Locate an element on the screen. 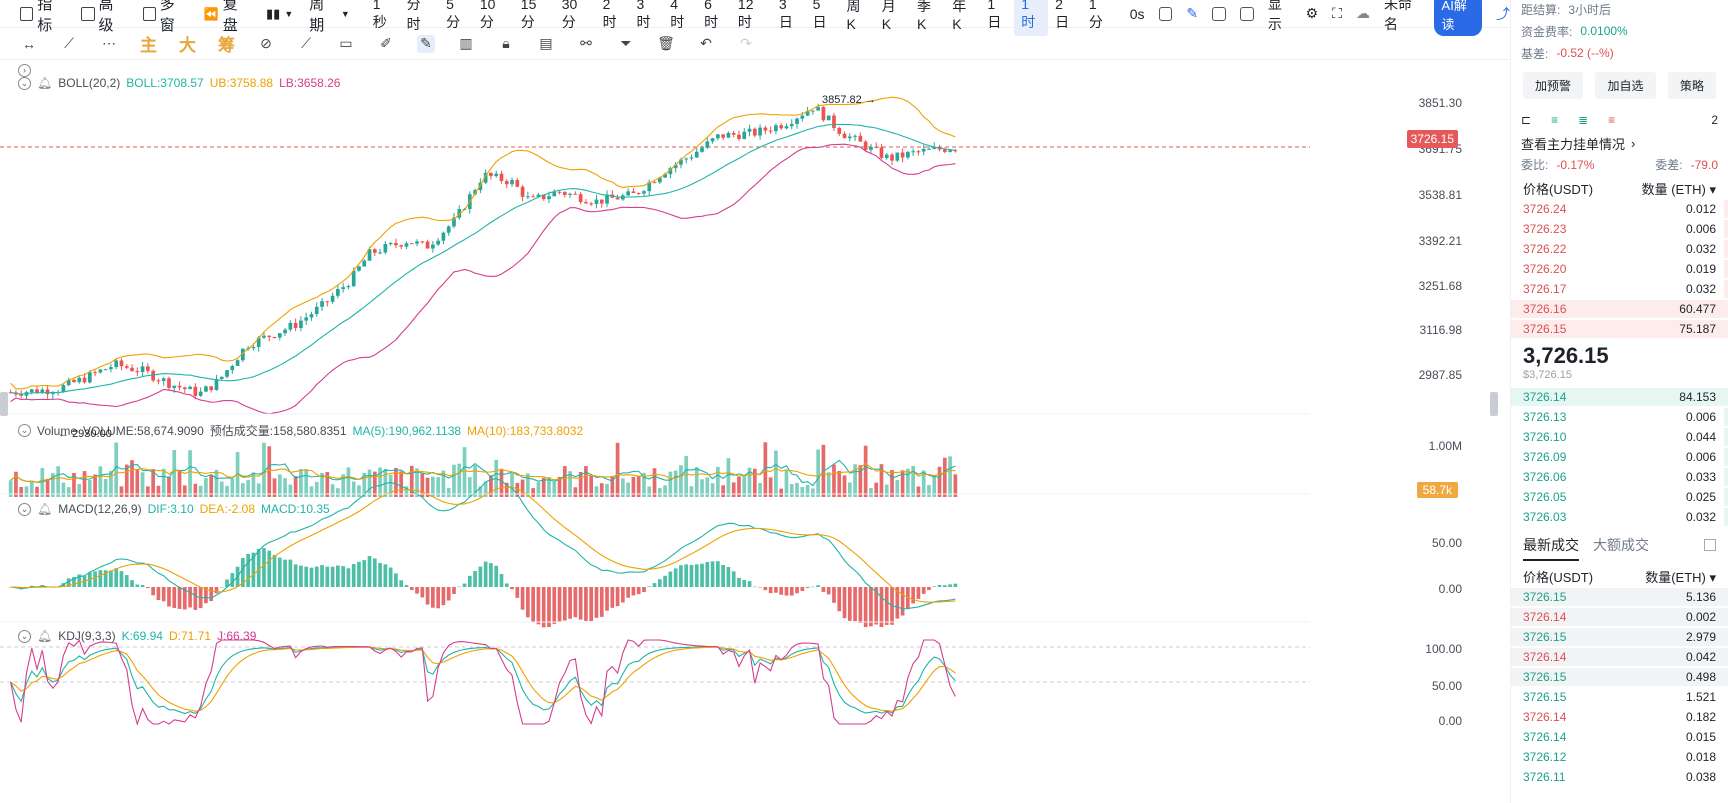 The image size is (1728, 803). redo-icon: ↷ is located at coordinates (746, 44).